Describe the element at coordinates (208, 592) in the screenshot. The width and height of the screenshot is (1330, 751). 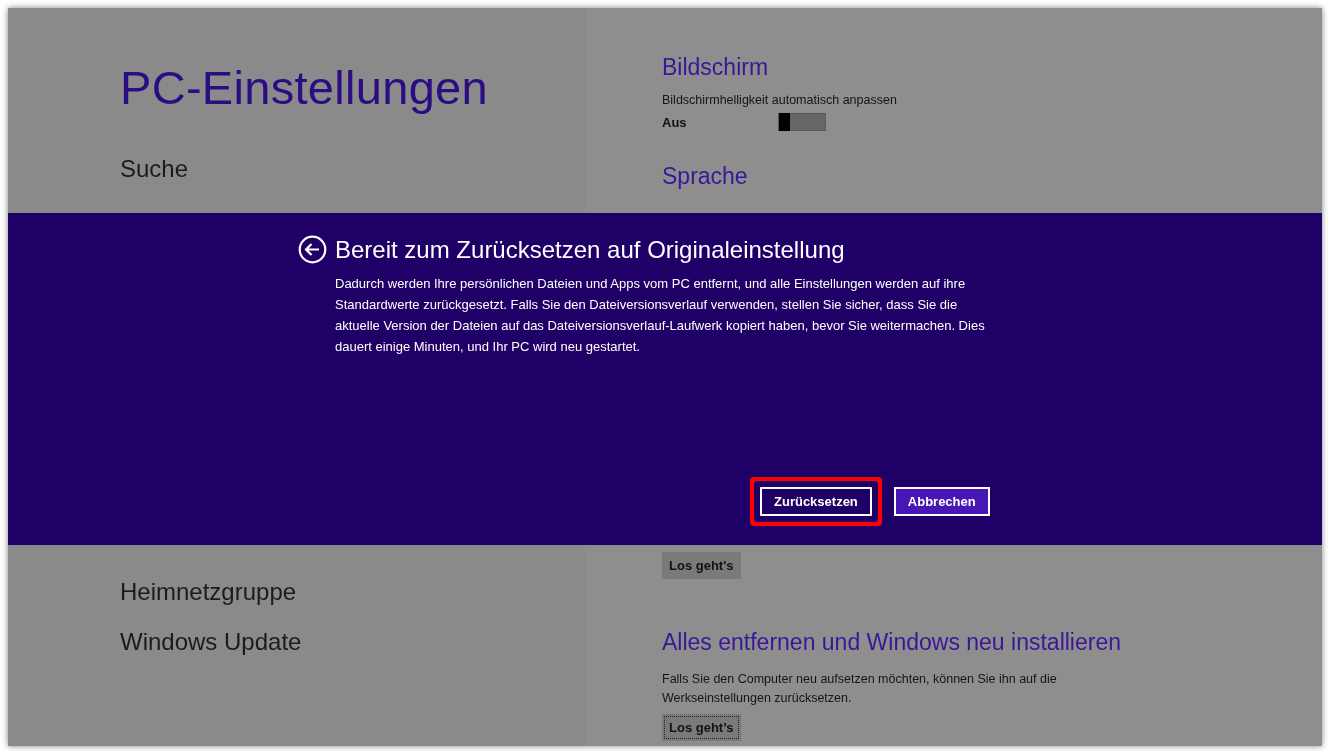
I see `sidebar-item: Heimnetzgruppe` at that location.